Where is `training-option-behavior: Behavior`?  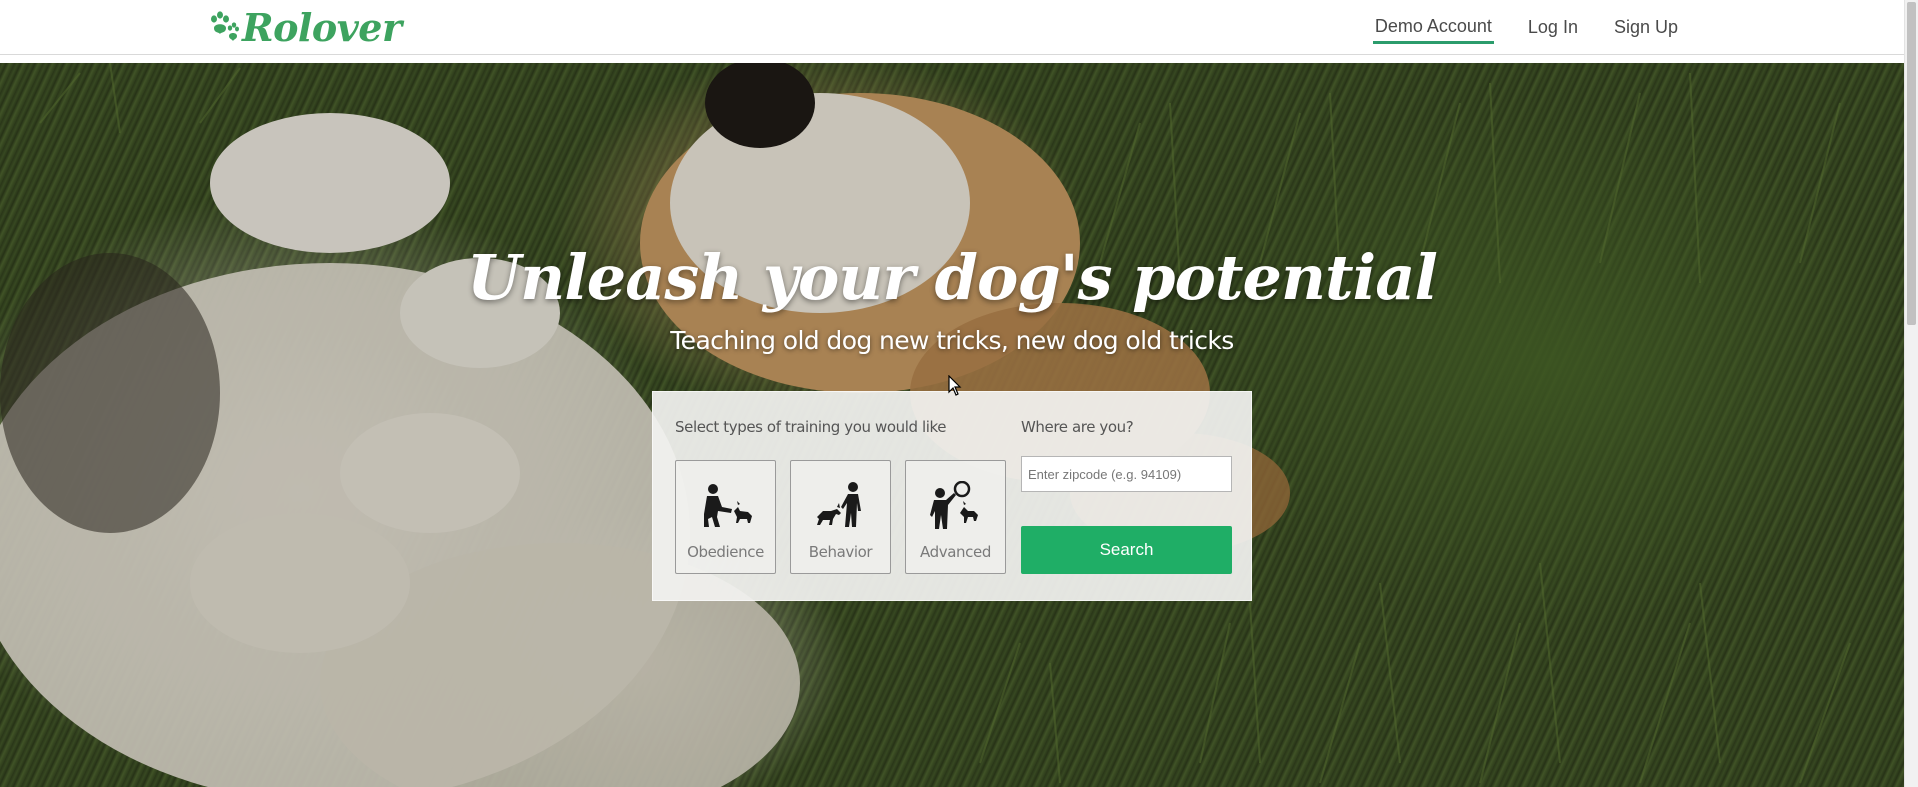
training-option-behavior: Behavior is located at coordinates (840, 517).